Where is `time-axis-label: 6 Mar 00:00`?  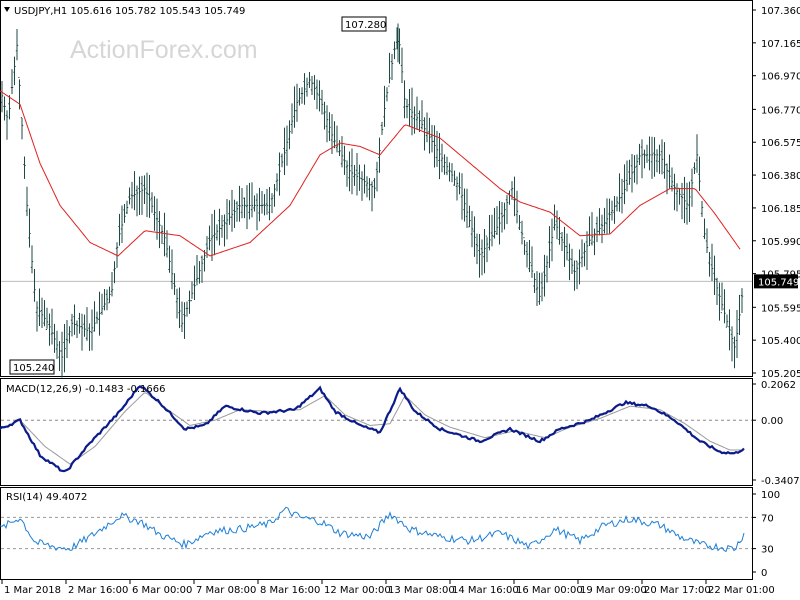 time-axis-label: 6 Mar 00:00 is located at coordinates (162, 590).